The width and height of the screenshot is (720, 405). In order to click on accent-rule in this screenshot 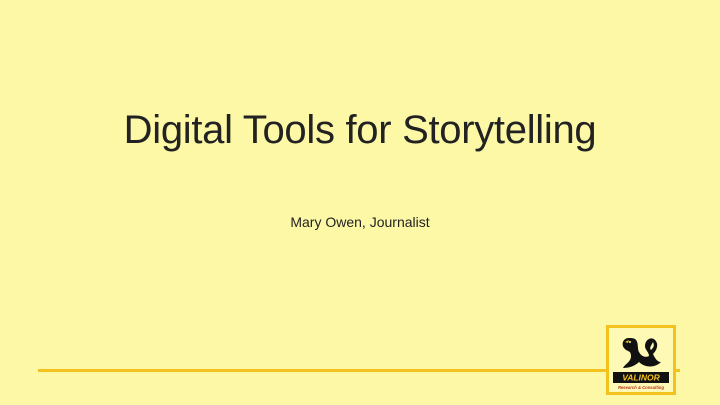, I will do `click(359, 370)`.